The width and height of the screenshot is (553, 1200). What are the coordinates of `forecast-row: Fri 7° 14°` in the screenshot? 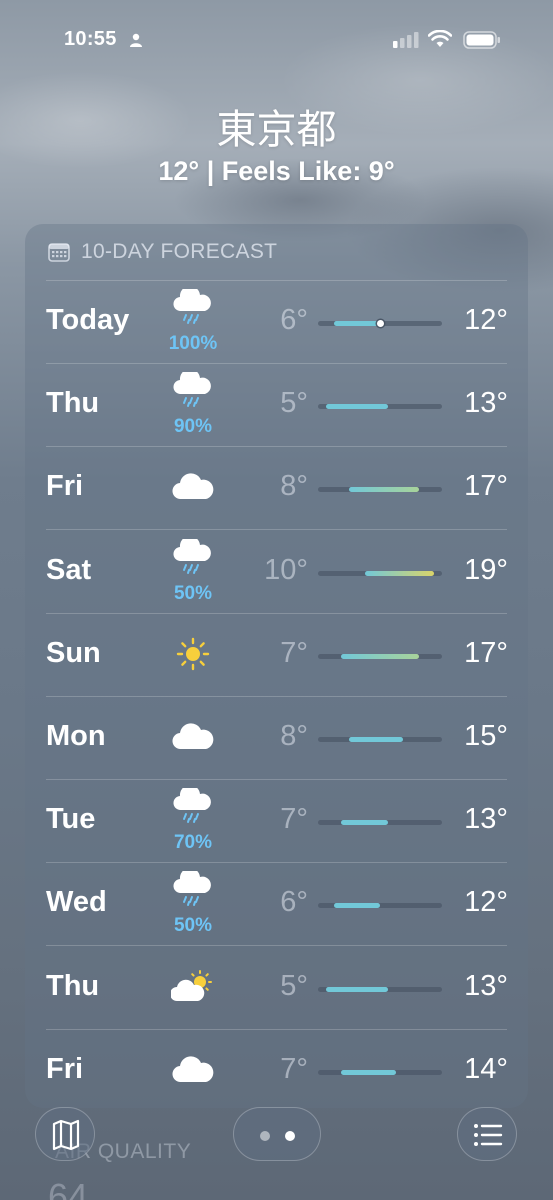 It's located at (276, 1069).